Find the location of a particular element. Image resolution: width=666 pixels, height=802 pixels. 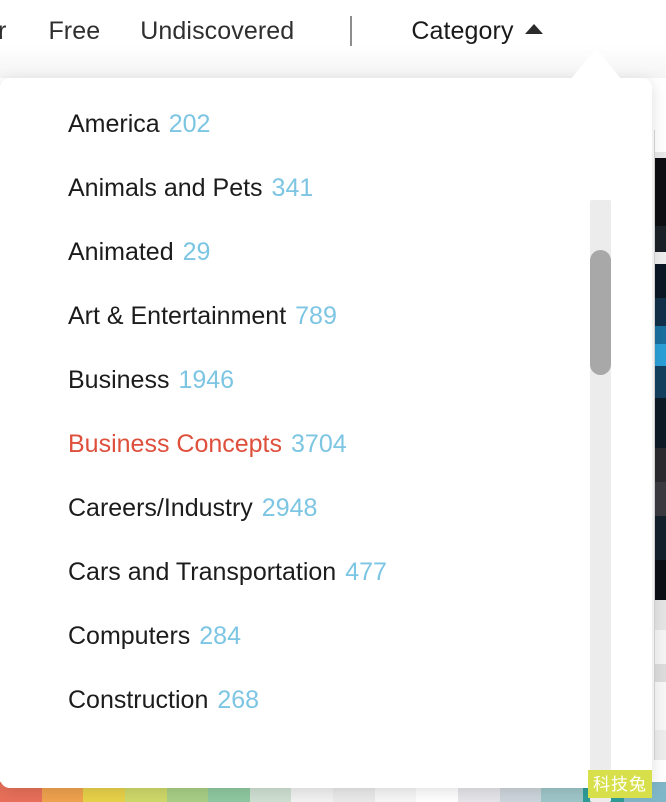

filter-tab-ar: ar is located at coordinates (3, 31).